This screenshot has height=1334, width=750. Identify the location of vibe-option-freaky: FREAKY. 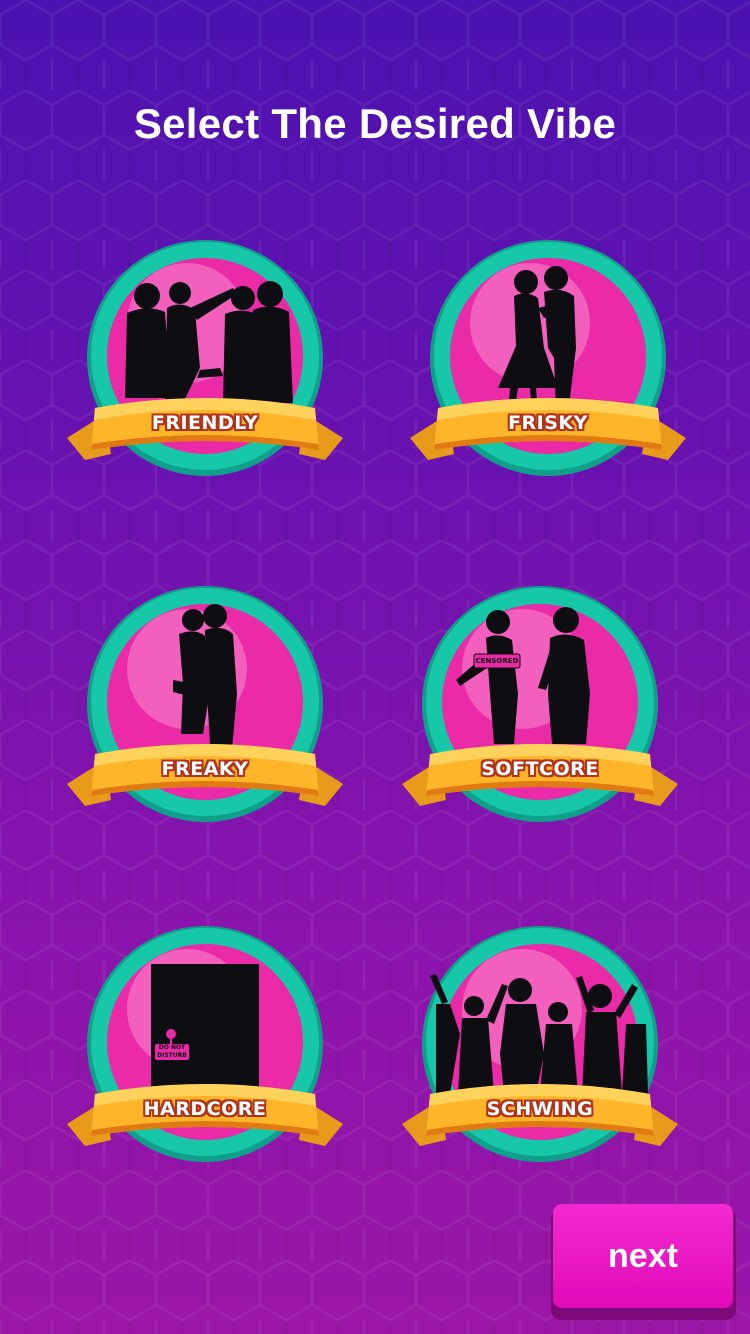
(205, 714).